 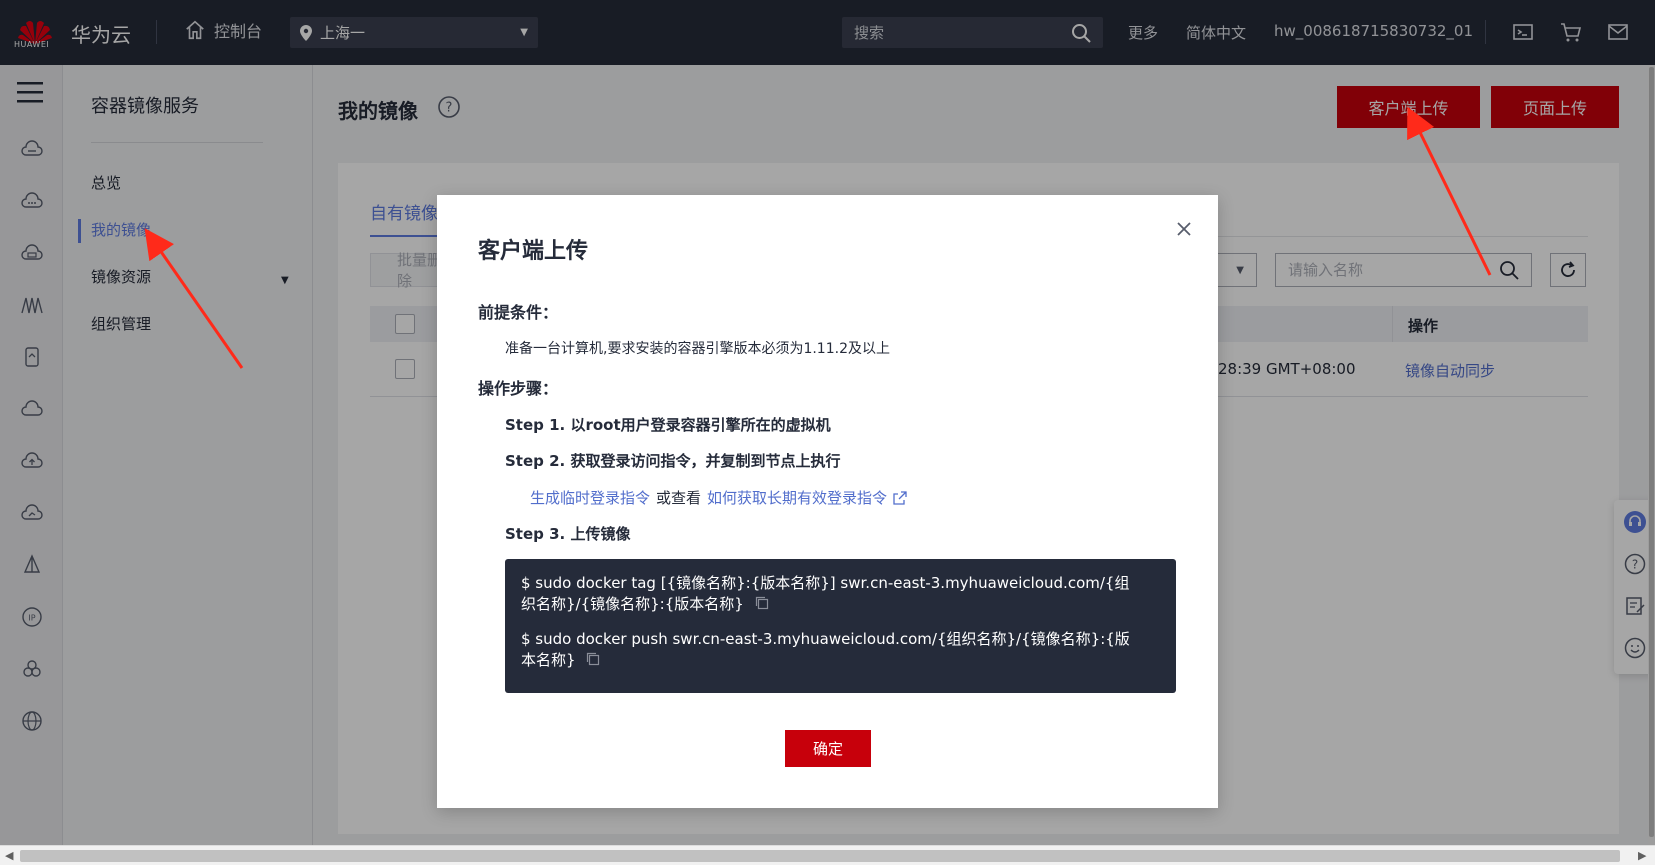 I want to click on steps-heading: 操作步骤：, so click(x=518, y=388).